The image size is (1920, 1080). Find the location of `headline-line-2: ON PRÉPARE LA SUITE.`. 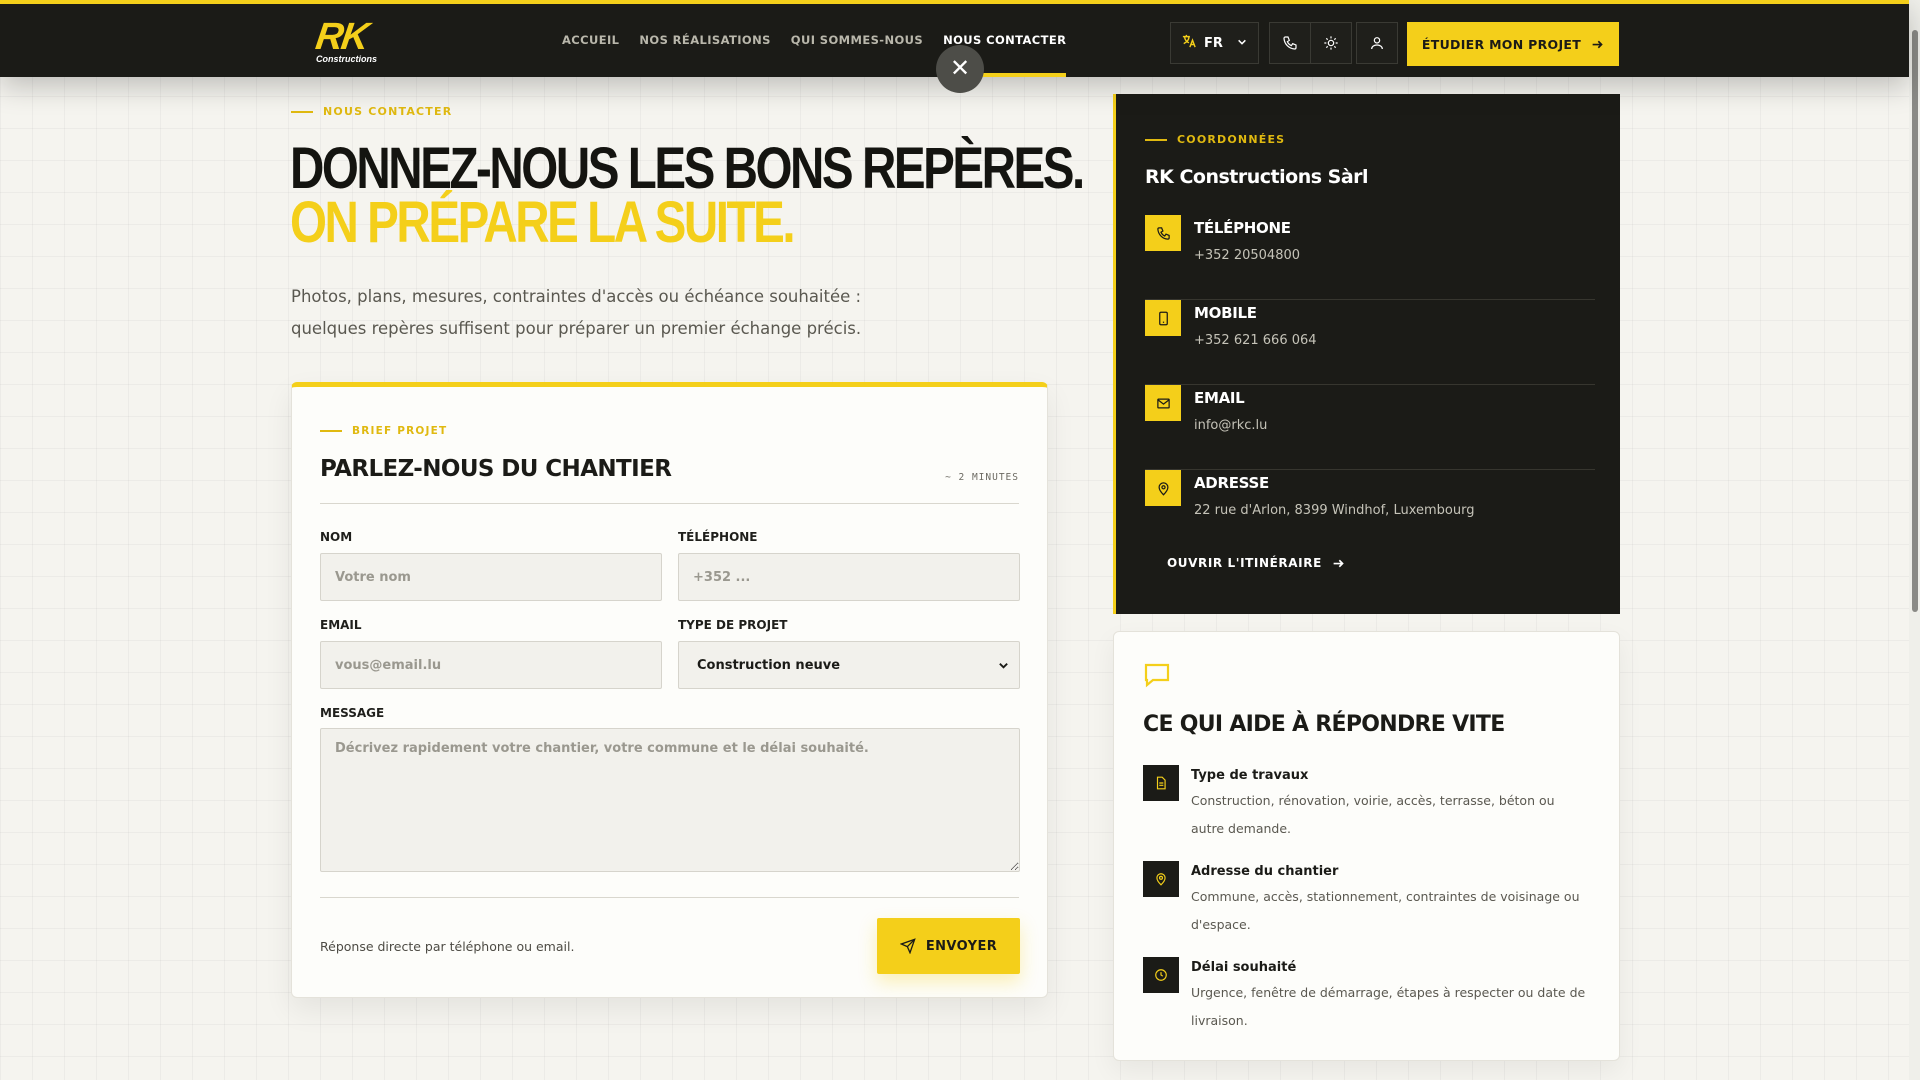

headline-line-2: ON PRÉPARE LA SUITE. is located at coordinates (543, 222).